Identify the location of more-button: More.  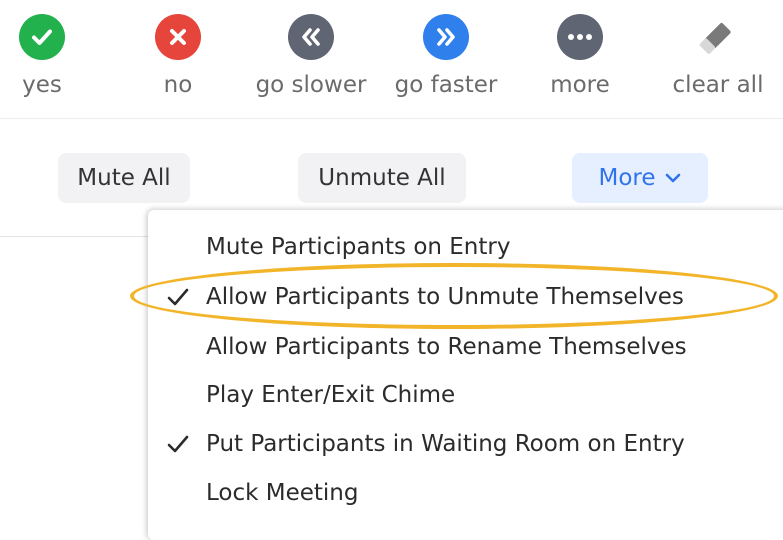
(640, 178).